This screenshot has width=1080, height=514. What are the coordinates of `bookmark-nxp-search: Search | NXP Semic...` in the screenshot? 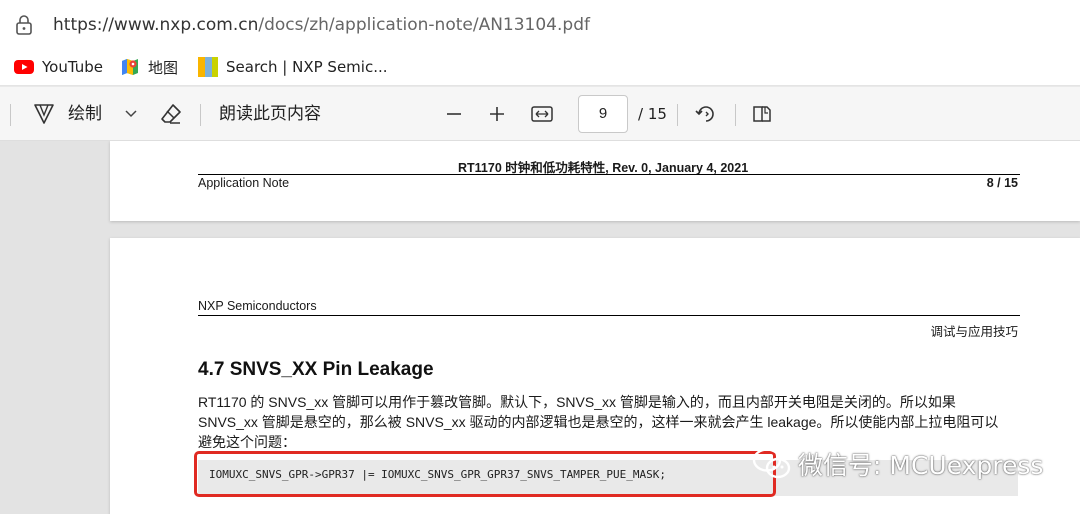 It's located at (293, 67).